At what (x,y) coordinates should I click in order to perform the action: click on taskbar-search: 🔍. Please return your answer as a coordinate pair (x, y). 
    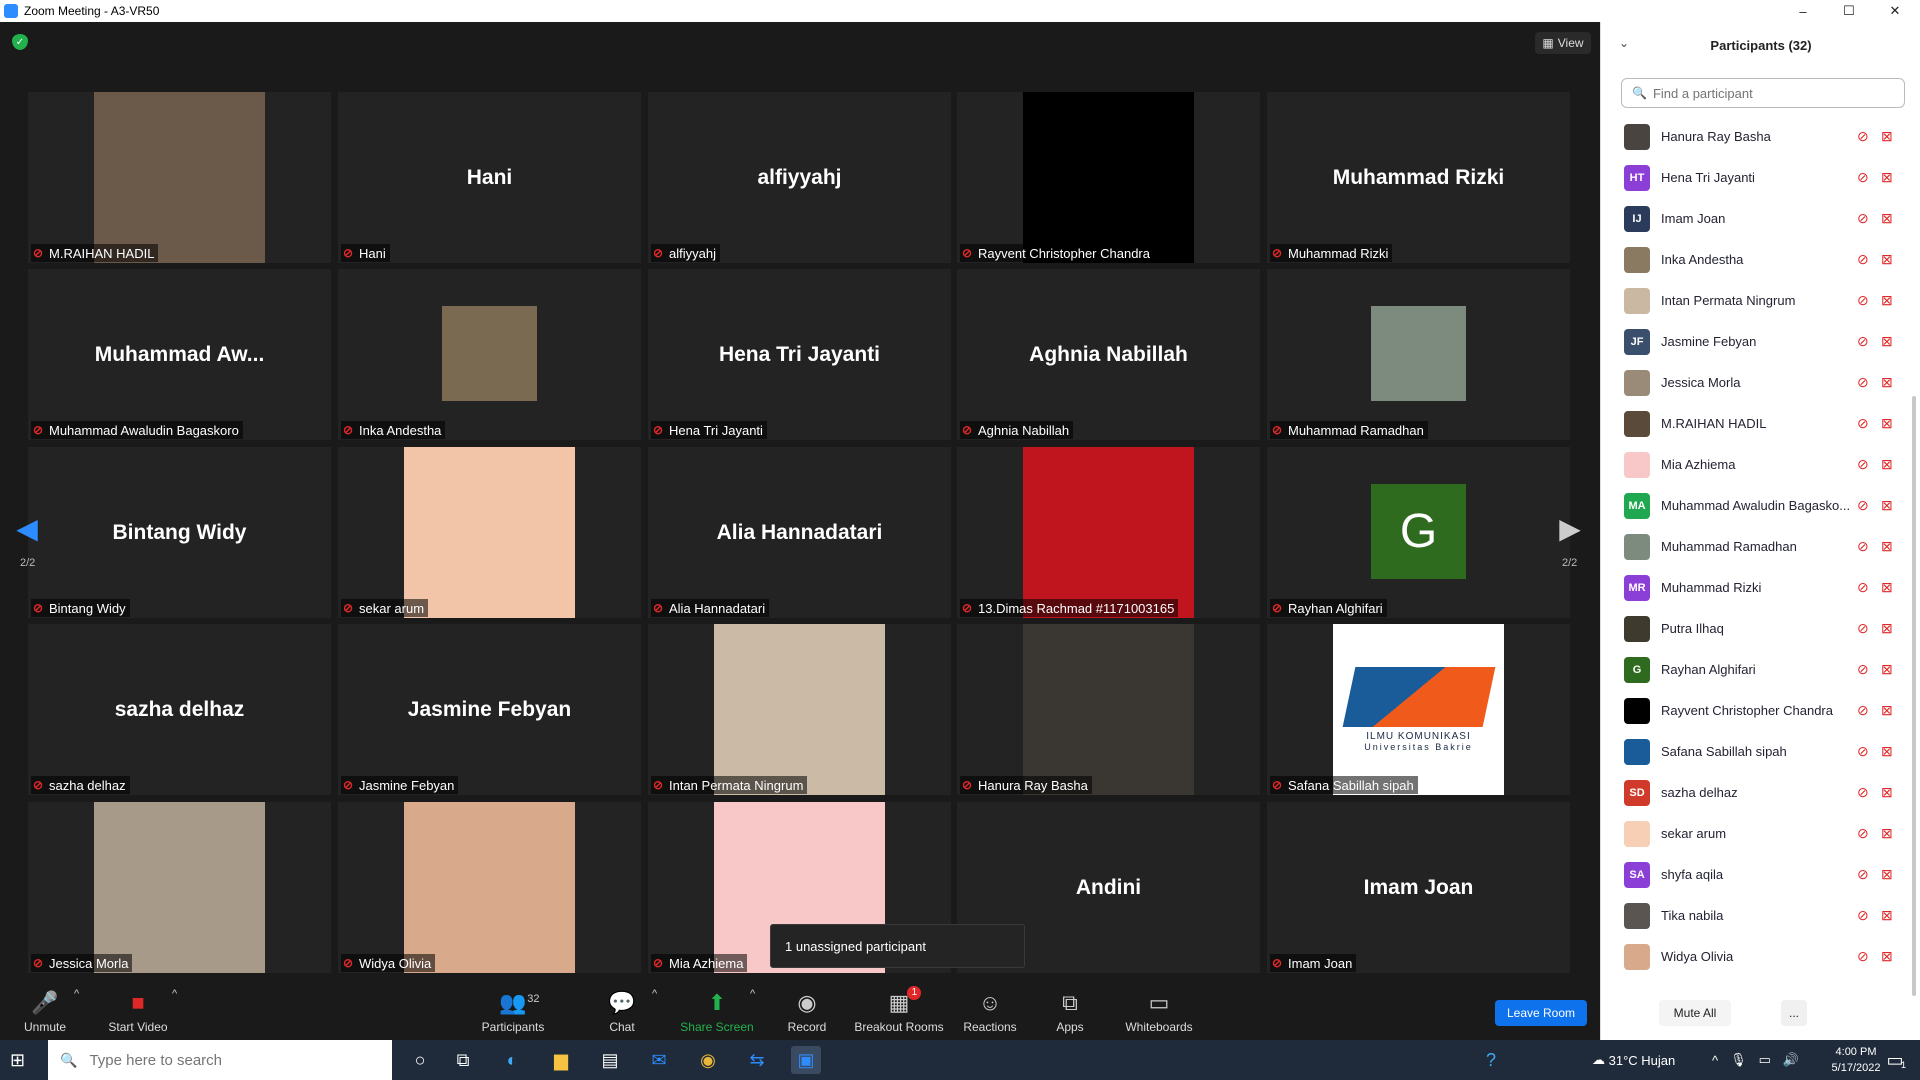
    Looking at the image, I should click on (220, 1060).